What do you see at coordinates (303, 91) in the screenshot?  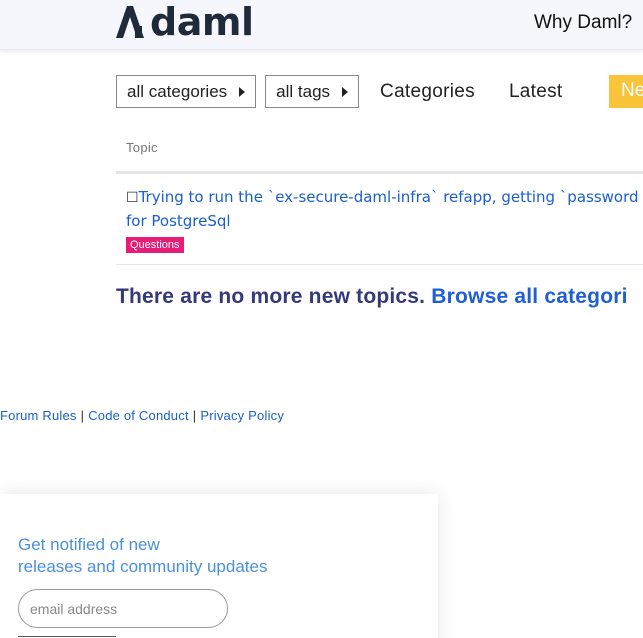 I see `tags-dropdown-label: all tags` at bounding box center [303, 91].